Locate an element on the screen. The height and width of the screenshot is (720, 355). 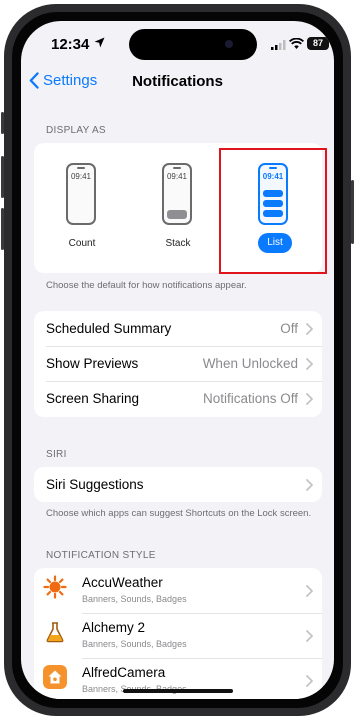
selection-highlight-box is located at coordinates (273, 211).